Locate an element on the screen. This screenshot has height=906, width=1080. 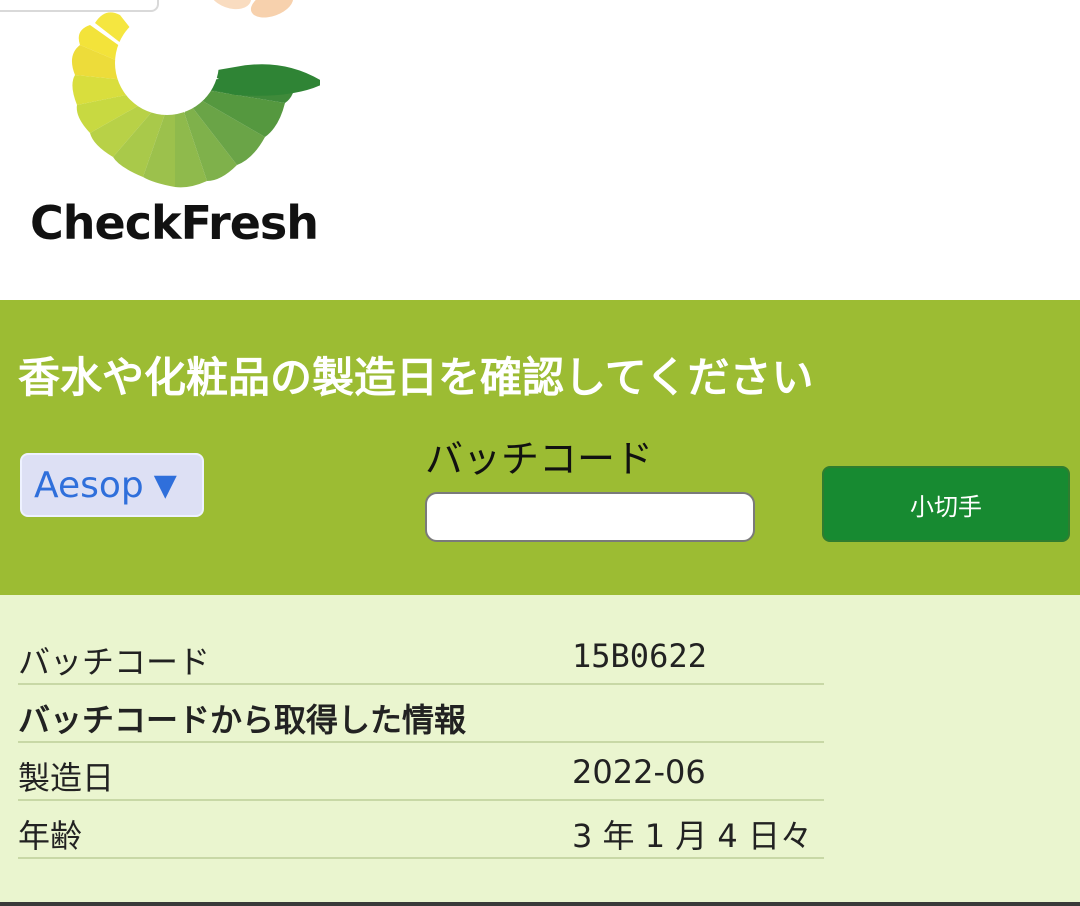
form-title: 香水や化粧品の製造日を確認してください is located at coordinates (416, 377).